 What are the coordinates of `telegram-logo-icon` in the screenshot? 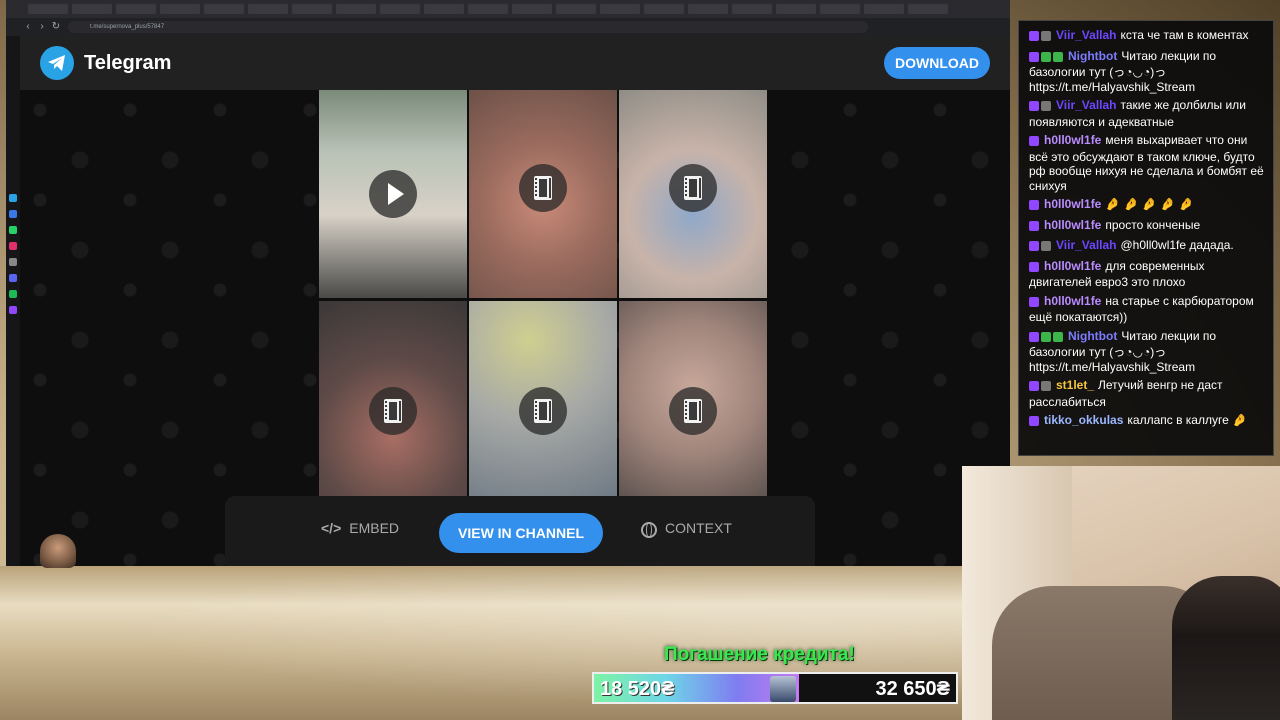 It's located at (57, 63).